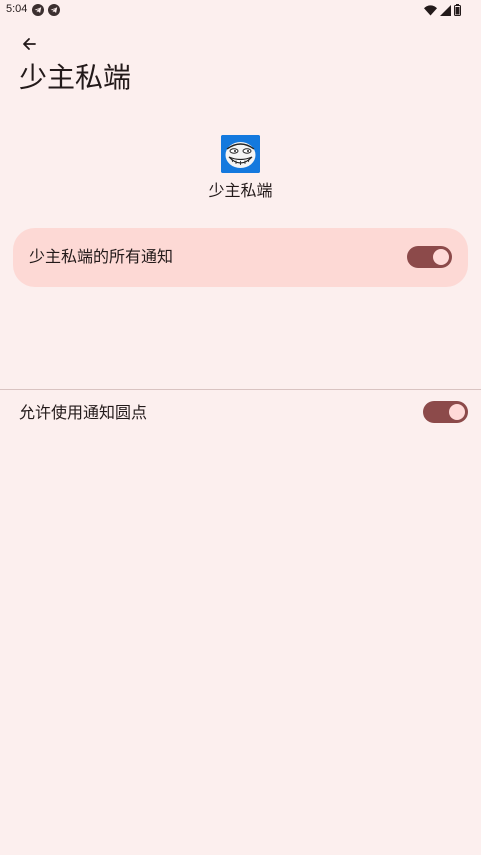 The image size is (481, 855). Describe the element at coordinates (240, 413) in the screenshot. I see `notification-dots-row: 允许使用通知圆点` at that location.